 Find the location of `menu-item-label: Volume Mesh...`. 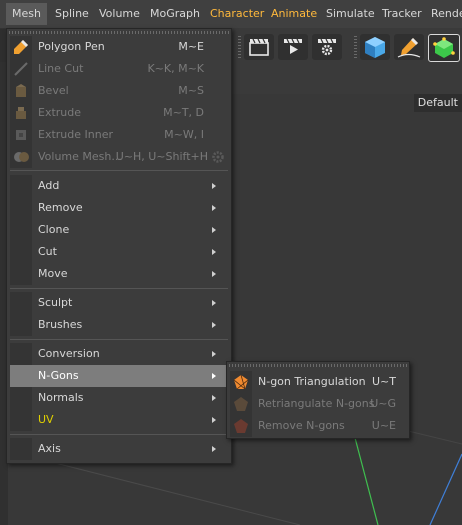

menu-item-label: Volume Mesh... is located at coordinates (80, 156).